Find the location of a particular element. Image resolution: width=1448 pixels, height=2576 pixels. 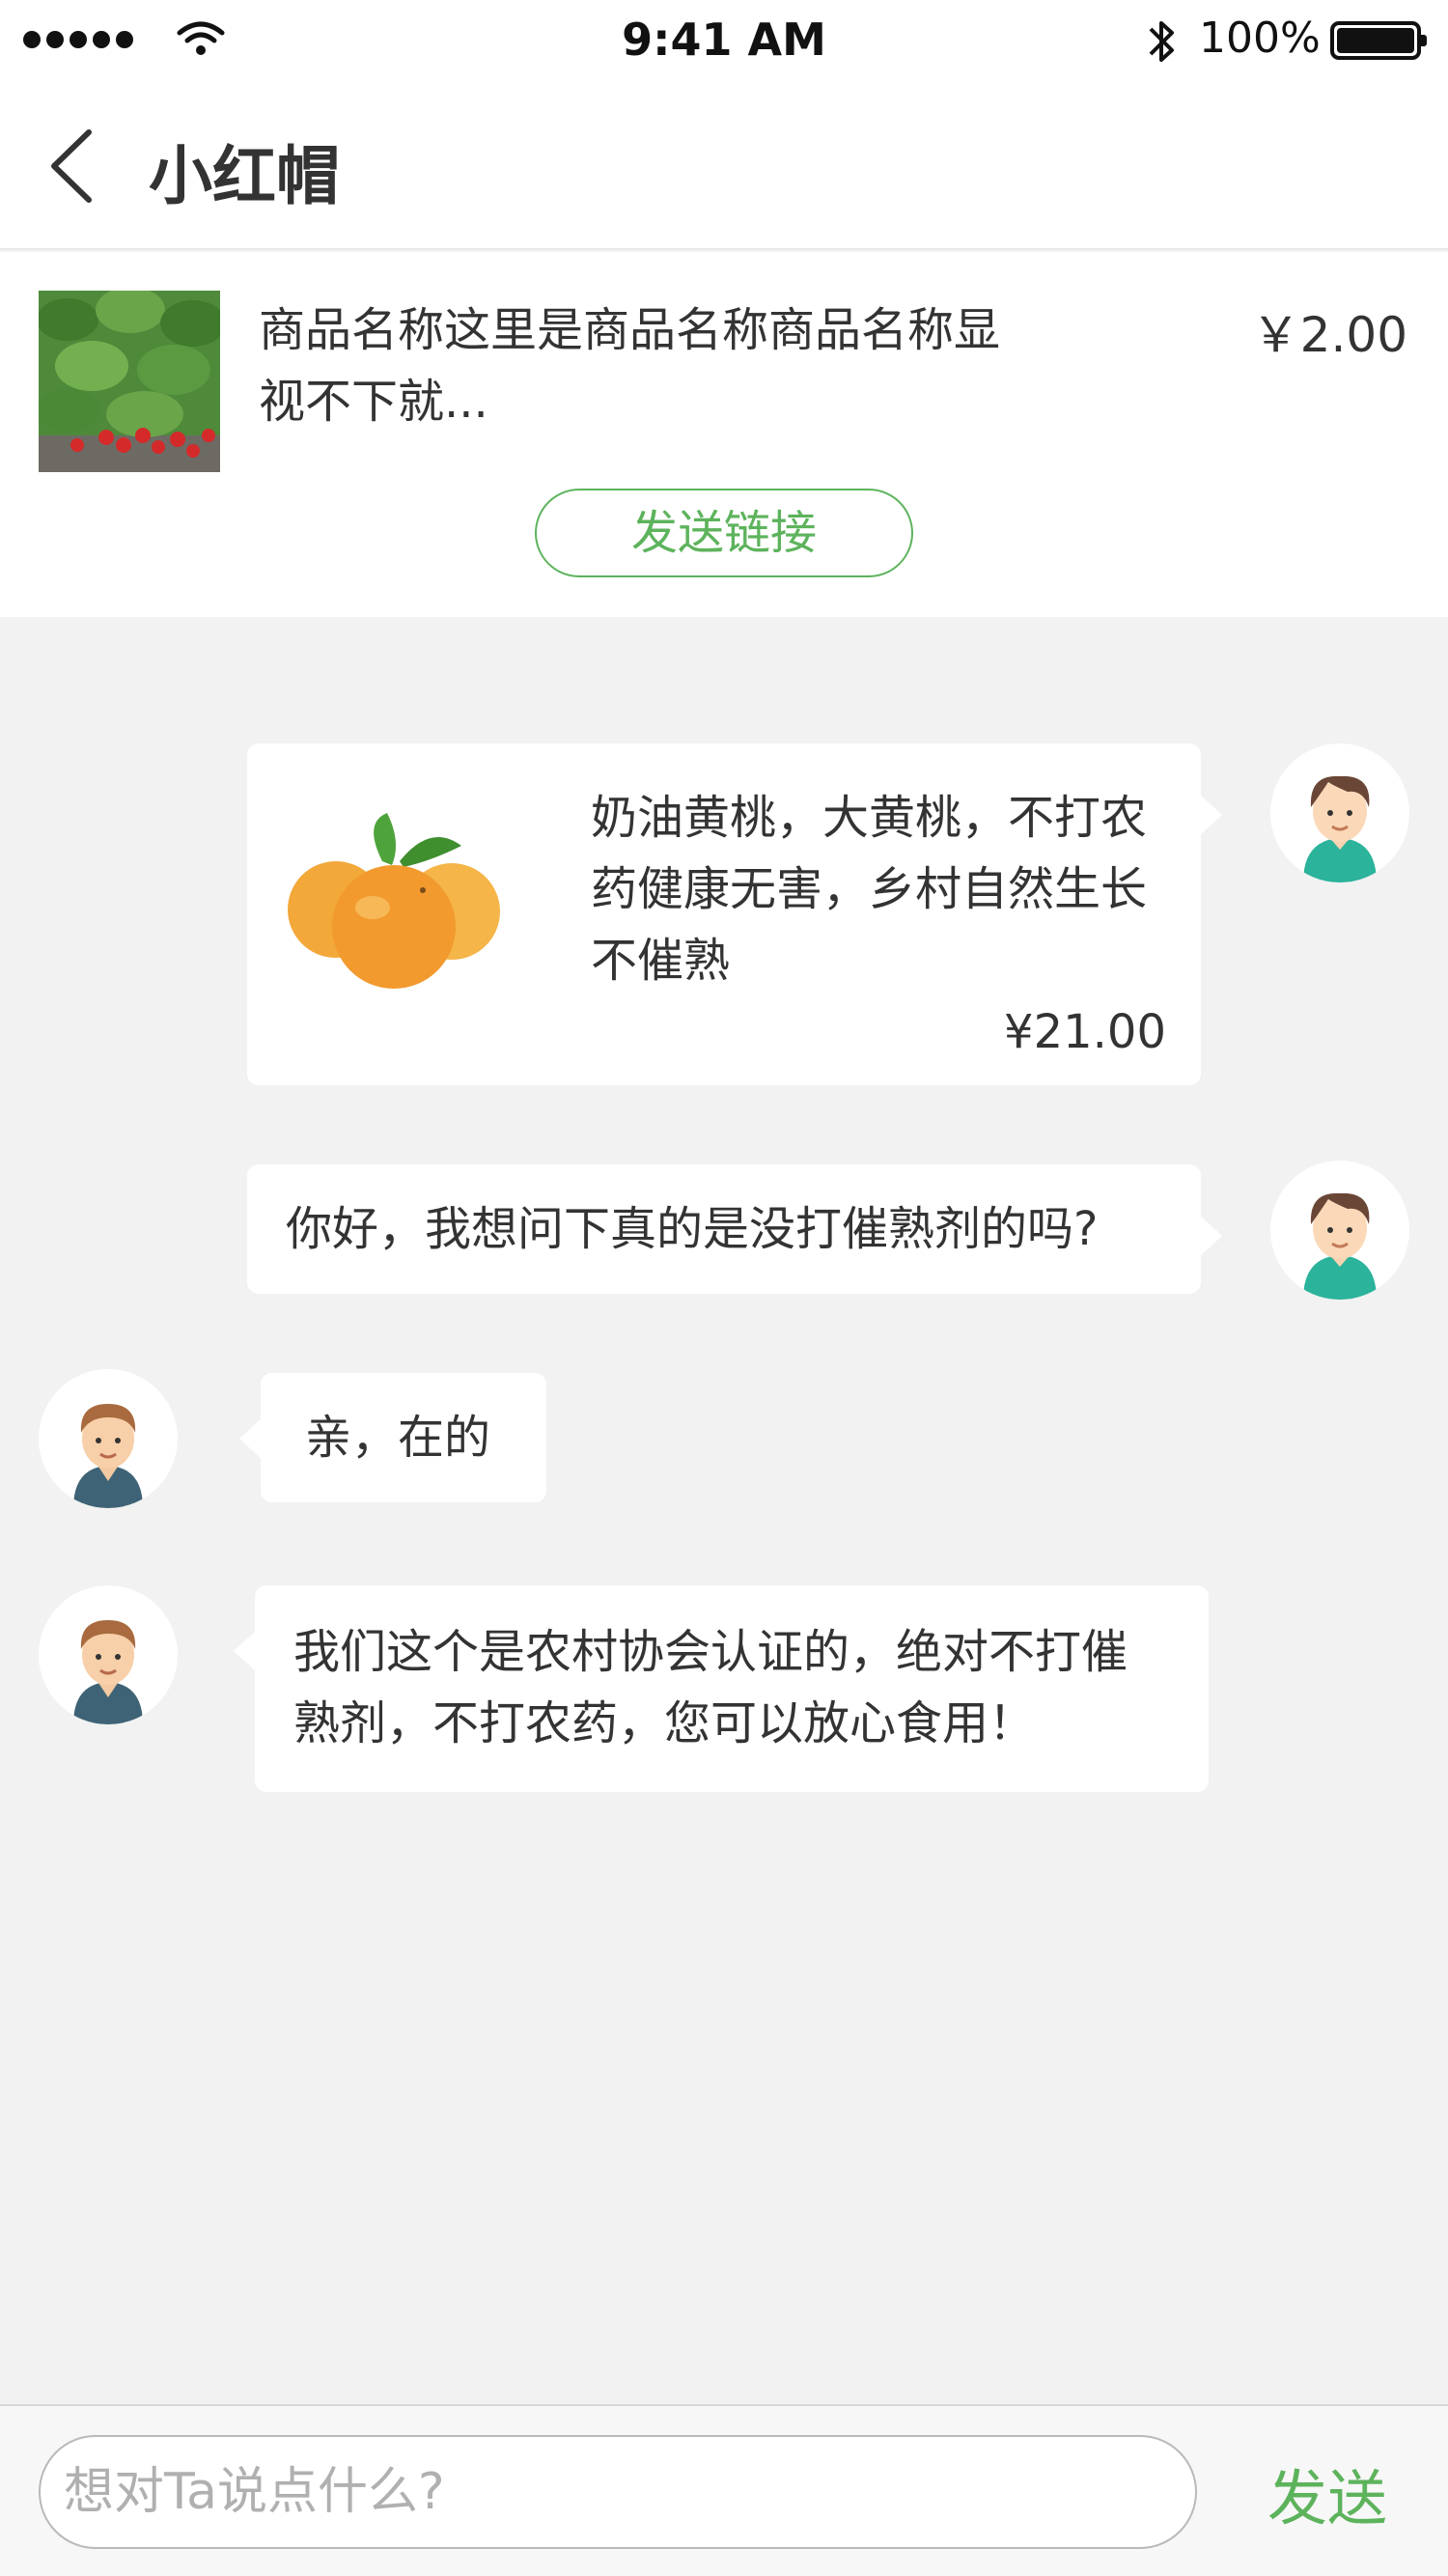

message-text: 你好，我想问下真的是没打催熟剂的吗? is located at coordinates (693, 1229).